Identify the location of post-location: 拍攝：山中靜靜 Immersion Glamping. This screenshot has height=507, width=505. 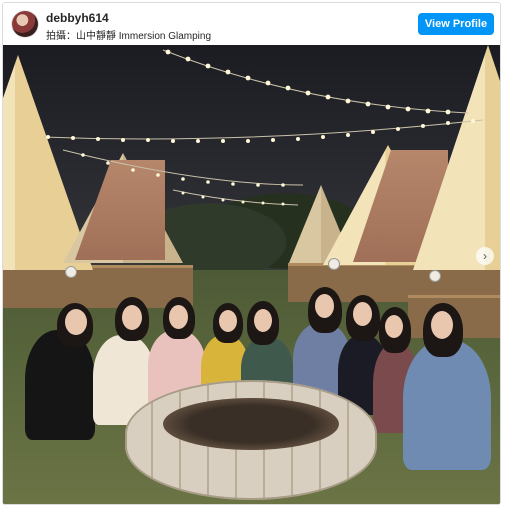
(129, 36).